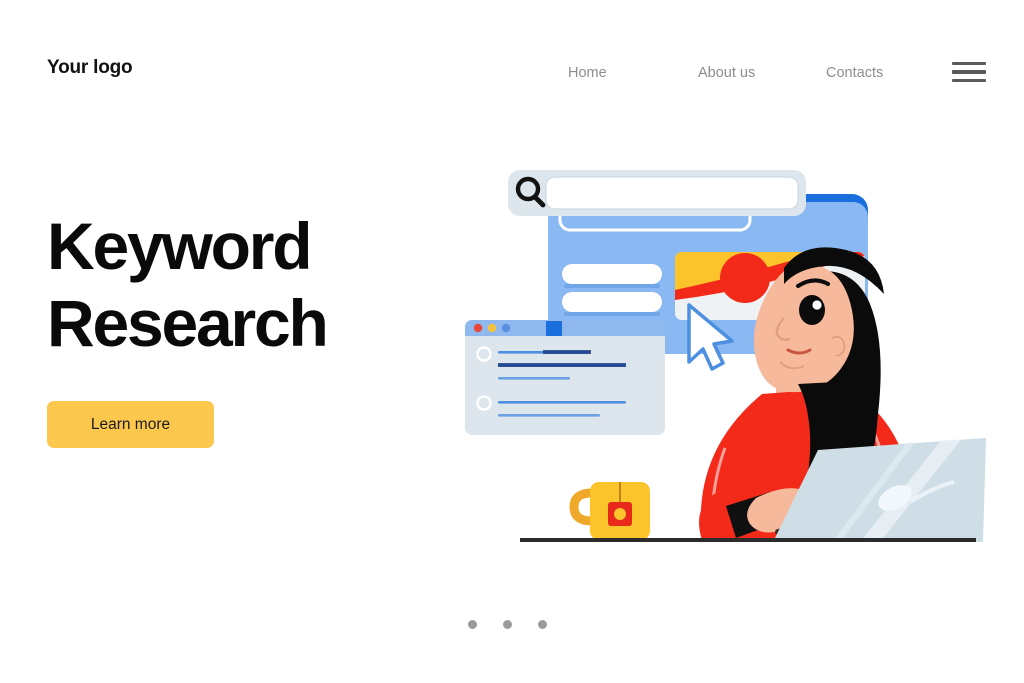 This screenshot has height=683, width=1024. What do you see at coordinates (587, 73) in the screenshot?
I see `nav-link-home: Home` at bounding box center [587, 73].